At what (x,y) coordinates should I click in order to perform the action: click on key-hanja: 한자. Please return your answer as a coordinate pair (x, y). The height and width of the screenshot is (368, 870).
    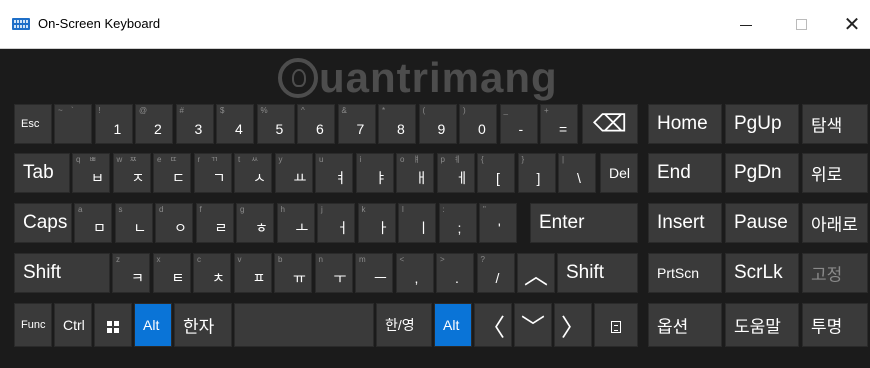
    Looking at the image, I should click on (203, 325).